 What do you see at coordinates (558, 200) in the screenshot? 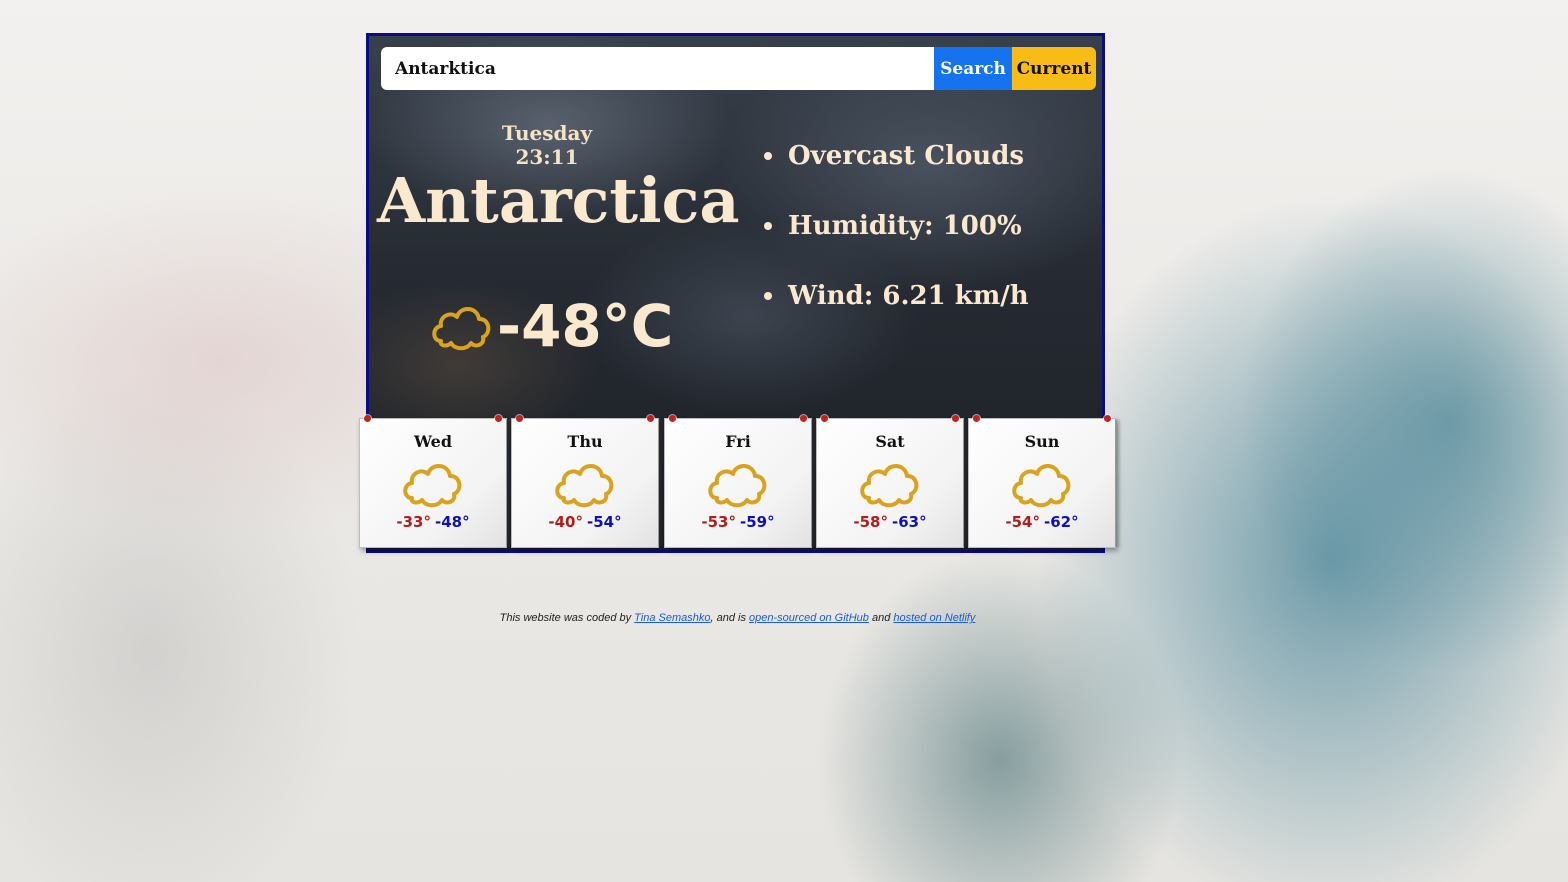
I see `city-name: Antarctica` at bounding box center [558, 200].